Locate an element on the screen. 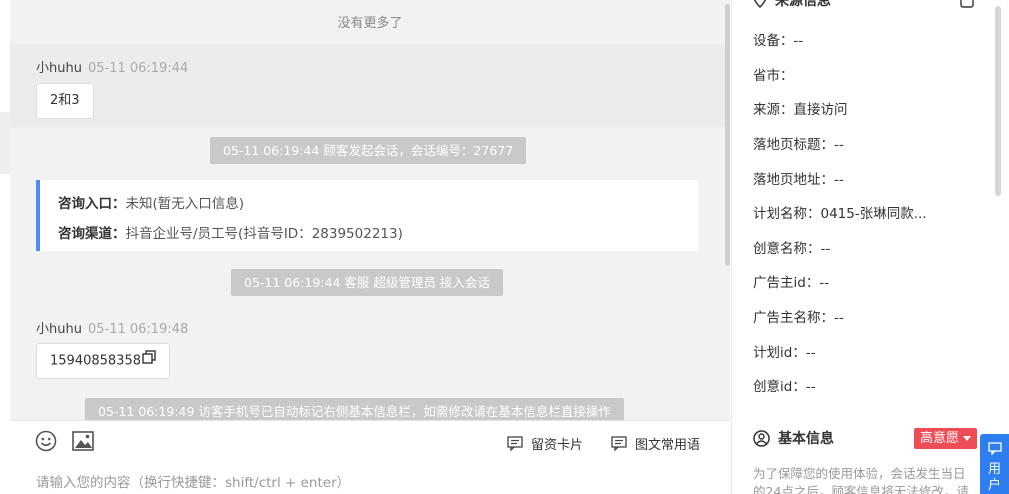  field-value: 直接访问 is located at coordinates (820, 110).